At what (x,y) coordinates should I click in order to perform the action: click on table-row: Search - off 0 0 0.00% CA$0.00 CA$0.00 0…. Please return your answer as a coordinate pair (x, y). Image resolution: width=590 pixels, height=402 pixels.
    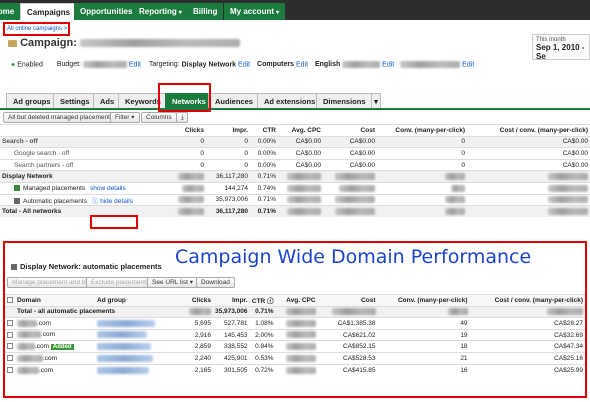
    Looking at the image, I should click on (295, 142).